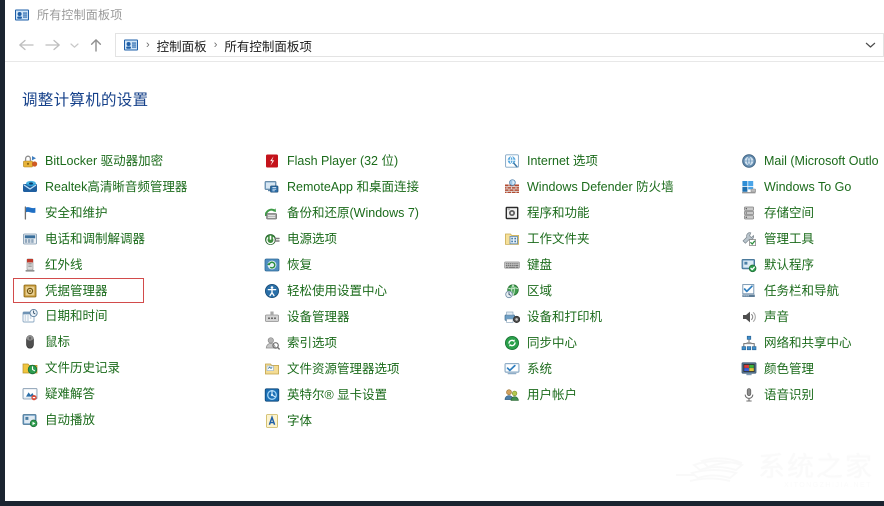 This screenshot has width=884, height=506. I want to click on address-control-panel-icon, so click(131, 45).